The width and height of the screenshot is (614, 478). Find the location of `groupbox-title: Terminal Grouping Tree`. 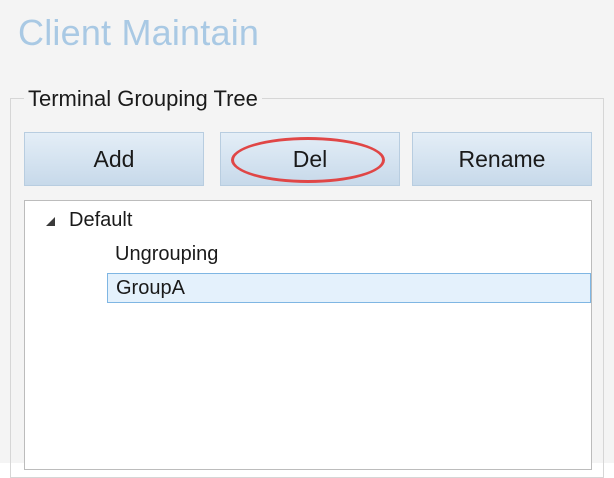

groupbox-title: Terminal Grouping Tree is located at coordinates (143, 99).